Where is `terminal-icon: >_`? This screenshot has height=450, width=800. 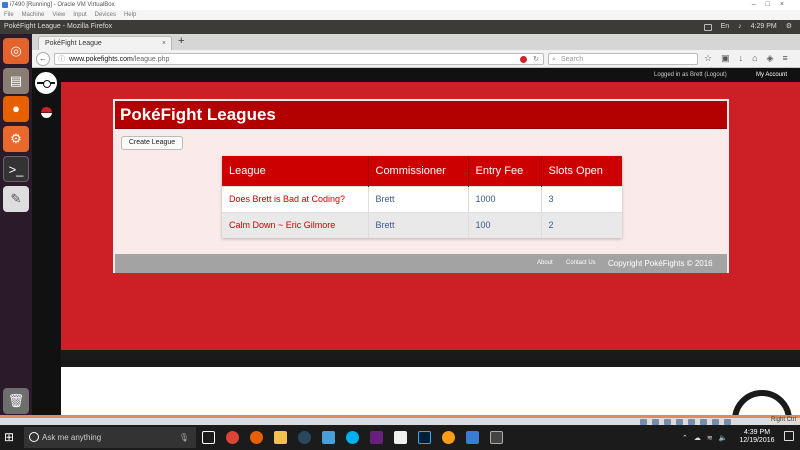
terminal-icon: >_ is located at coordinates (16, 169).